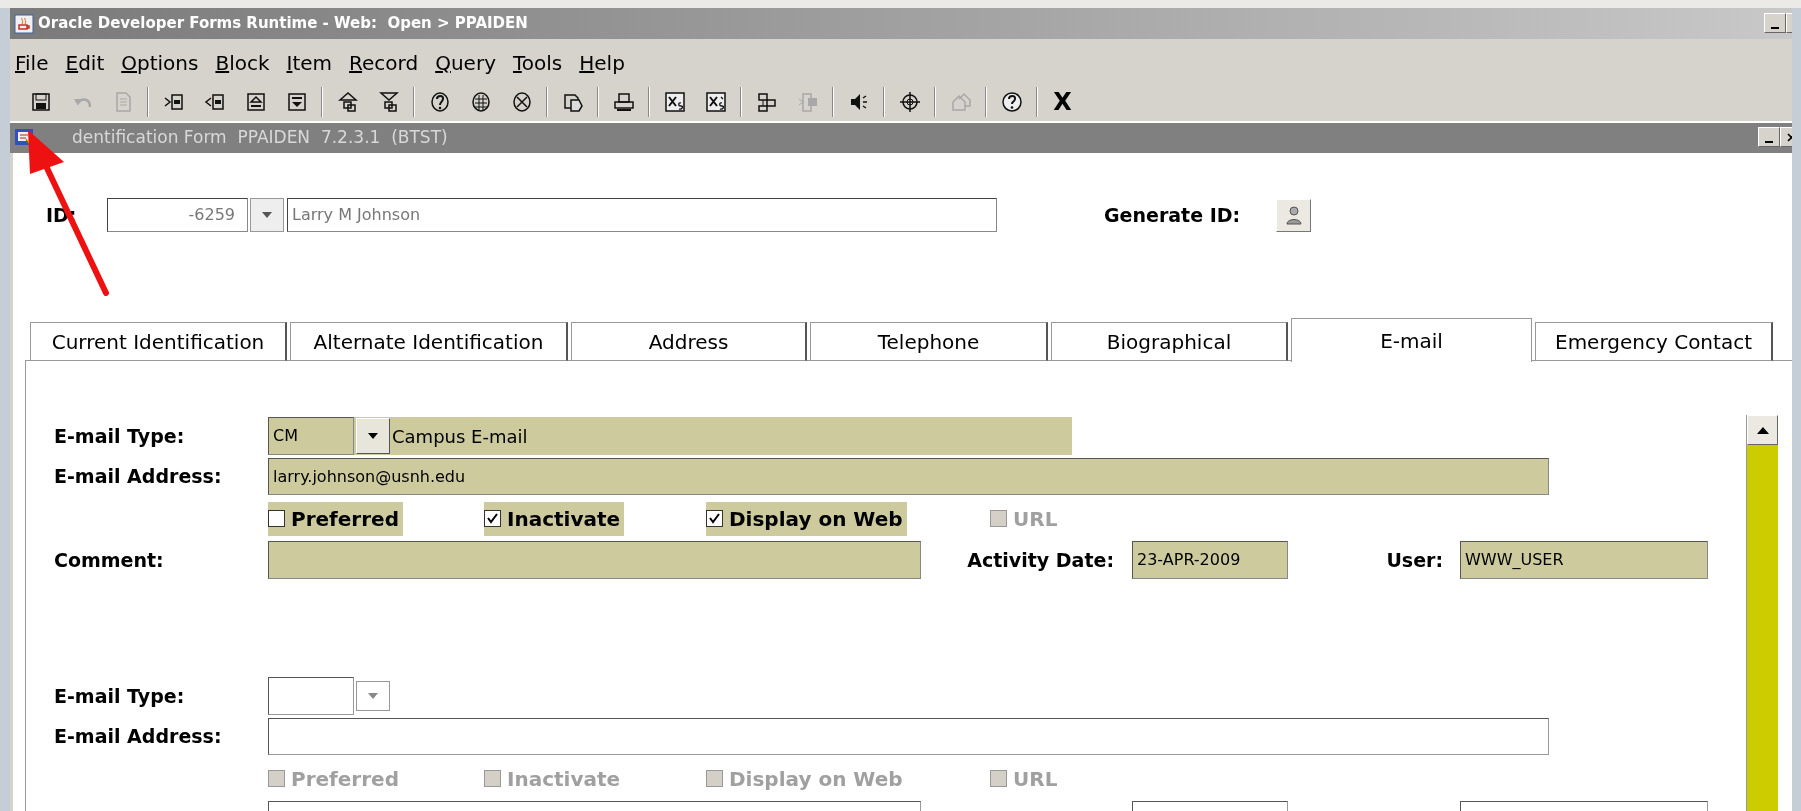 Image resolution: width=1801 pixels, height=811 pixels. Describe the element at coordinates (1414, 560) in the screenshot. I see `user-label: User:` at that location.